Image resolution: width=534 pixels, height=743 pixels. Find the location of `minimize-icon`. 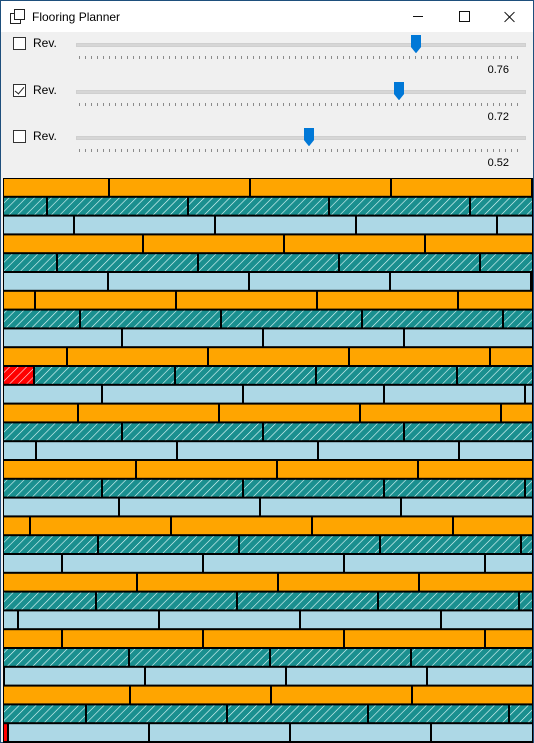

minimize-icon is located at coordinates (418, 16).